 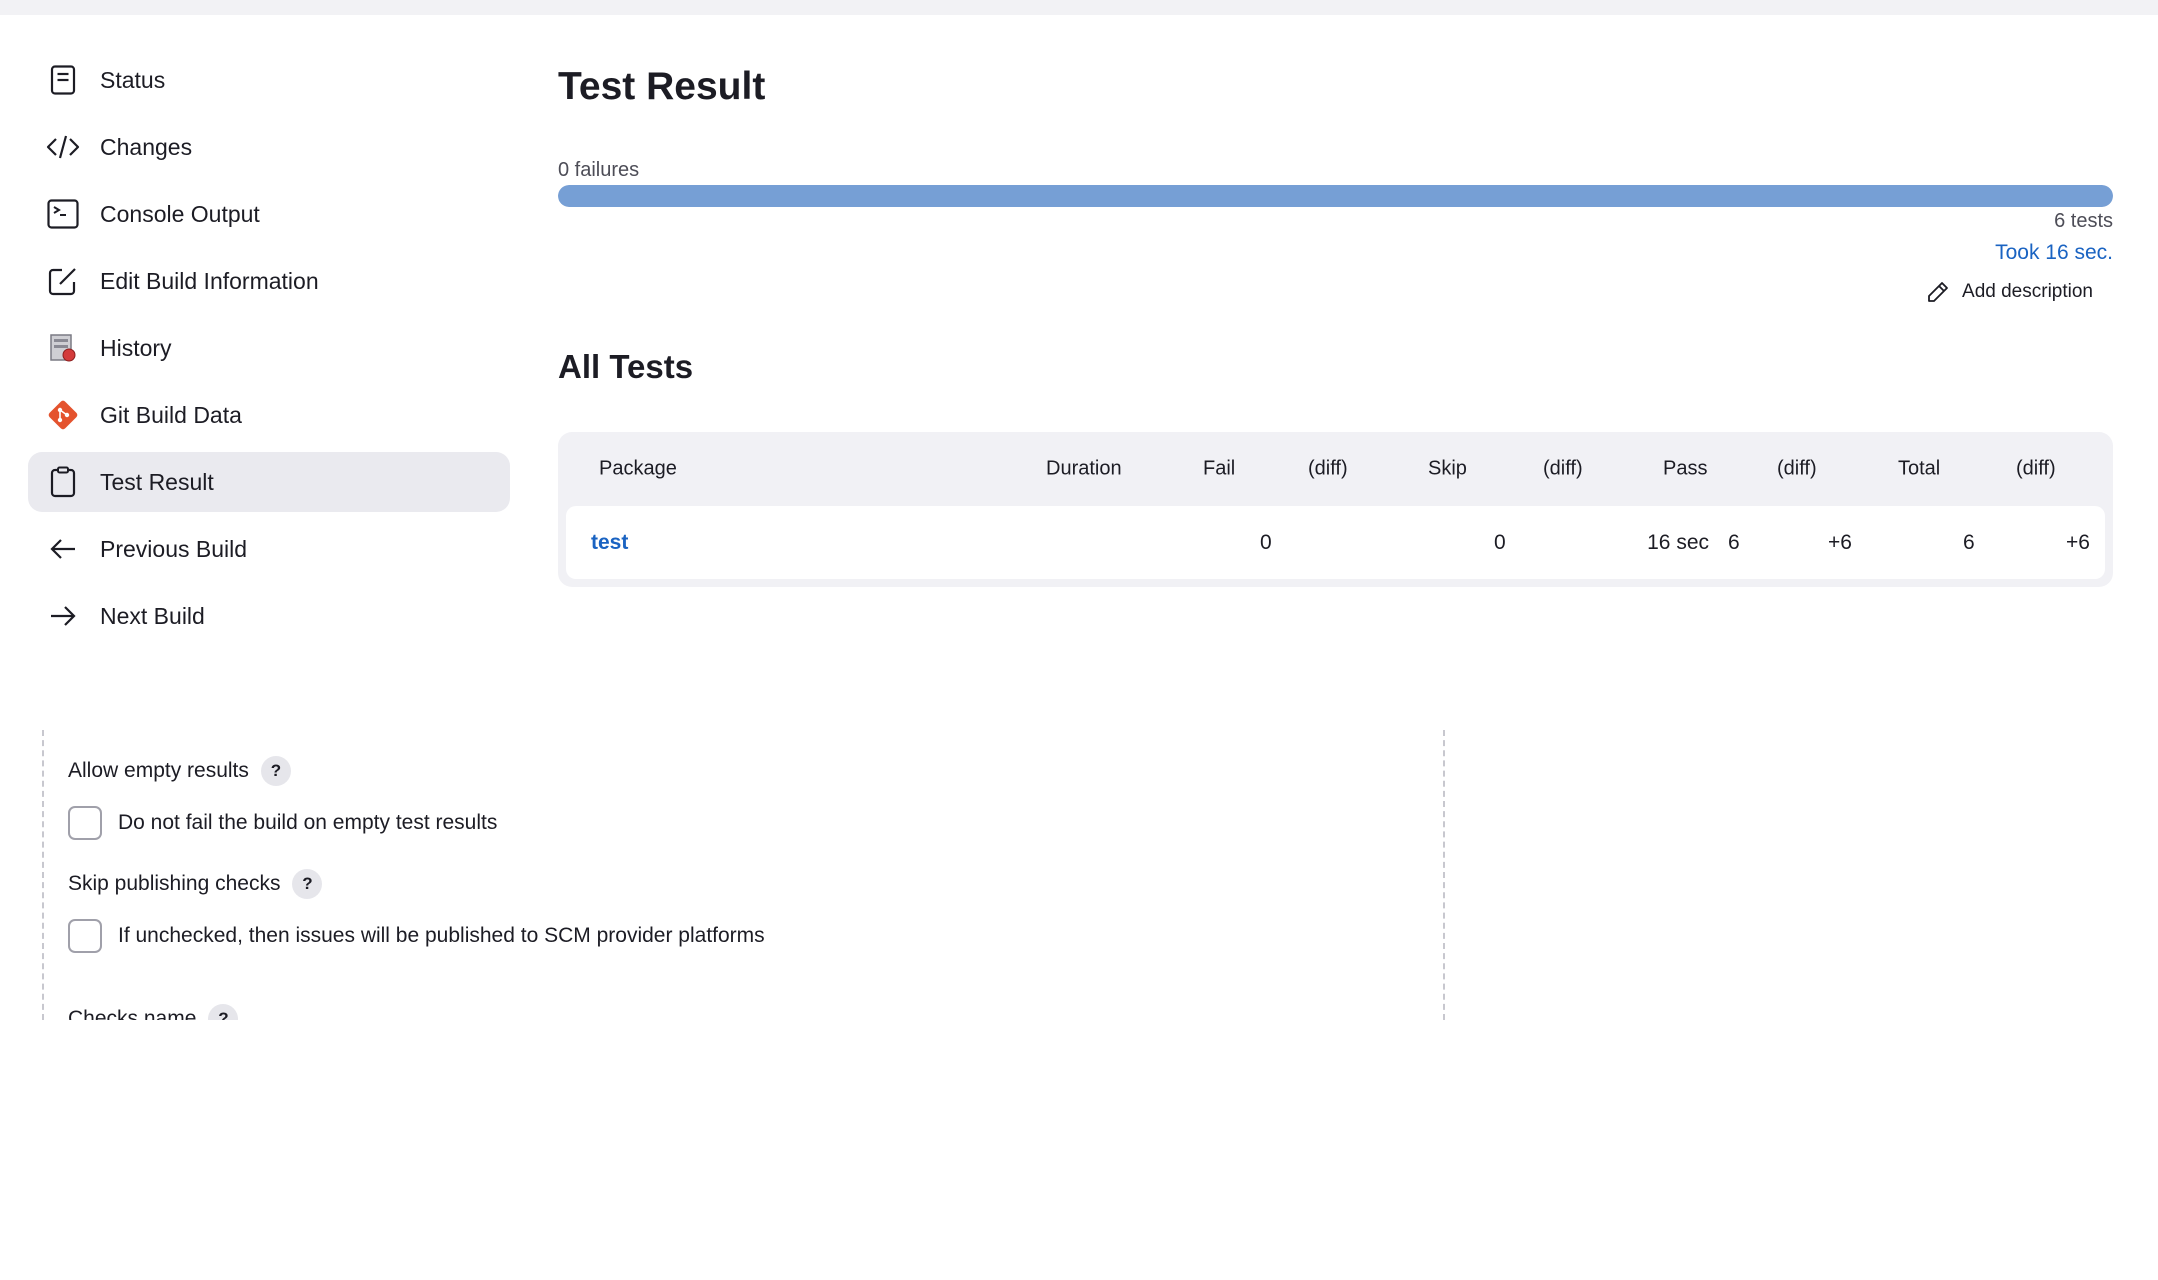 I want to click on column-header-pass-diff: (diff), so click(x=1797, y=469).